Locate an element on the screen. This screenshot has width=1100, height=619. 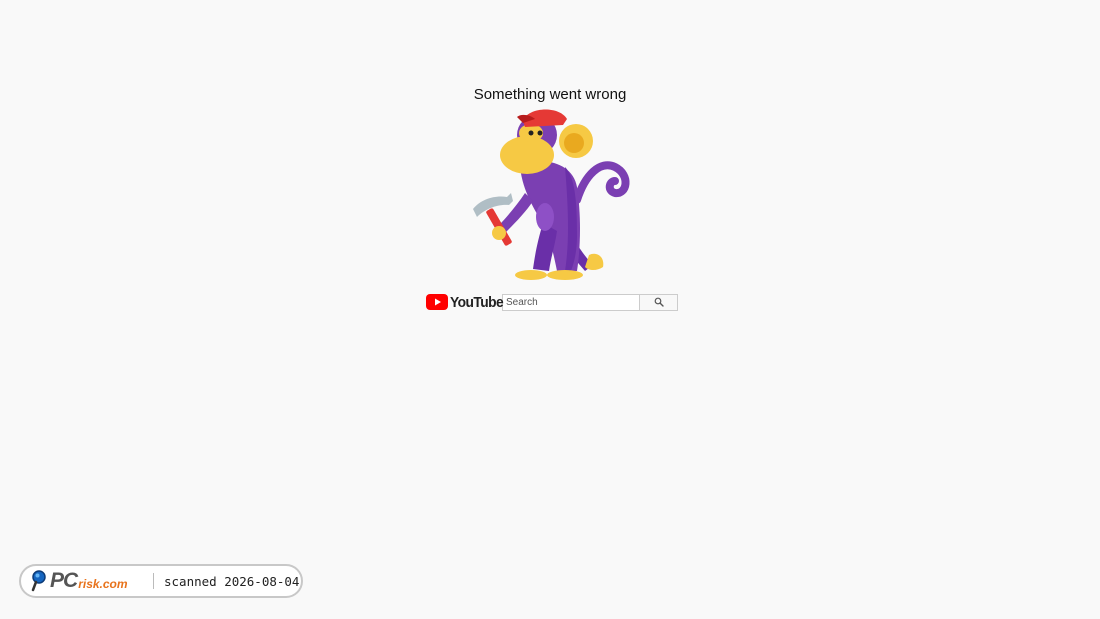
error-message: Something went wrong is located at coordinates (550, 94).